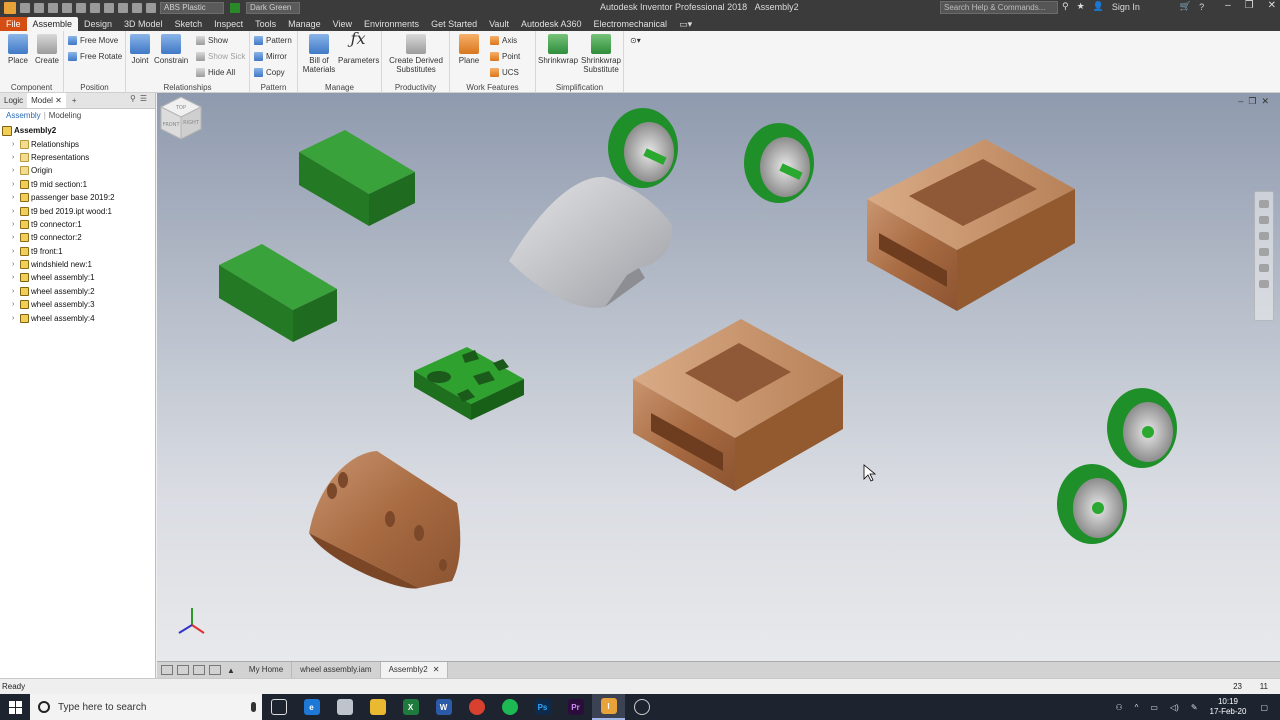  What do you see at coordinates (1264, 204) in the screenshot?
I see `steering-wheel-icon` at bounding box center [1264, 204].